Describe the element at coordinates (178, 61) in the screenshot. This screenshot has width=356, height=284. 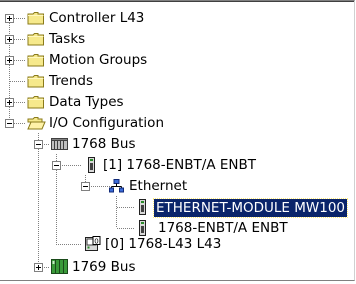
I see `tree-item-motion-groups: Motion Groups` at that location.